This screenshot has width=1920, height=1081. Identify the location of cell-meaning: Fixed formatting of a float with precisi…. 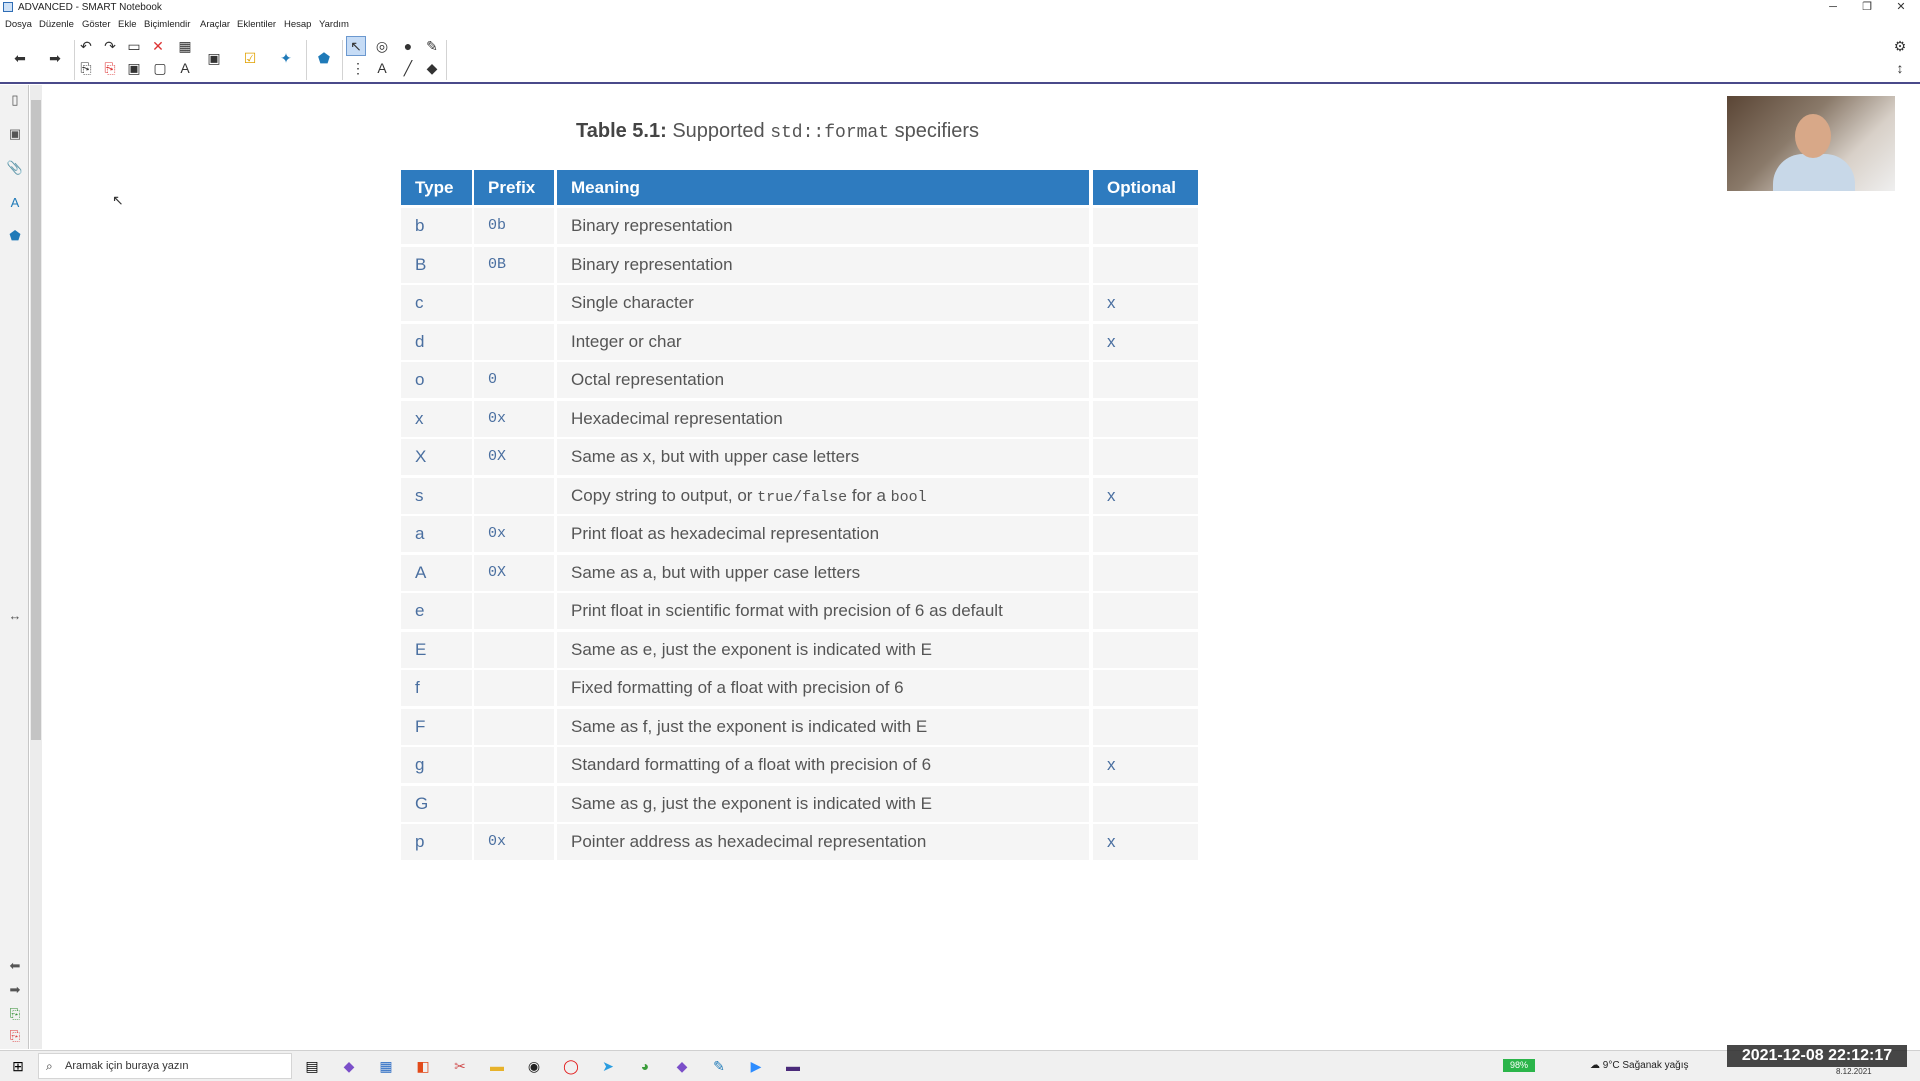
(823, 688).